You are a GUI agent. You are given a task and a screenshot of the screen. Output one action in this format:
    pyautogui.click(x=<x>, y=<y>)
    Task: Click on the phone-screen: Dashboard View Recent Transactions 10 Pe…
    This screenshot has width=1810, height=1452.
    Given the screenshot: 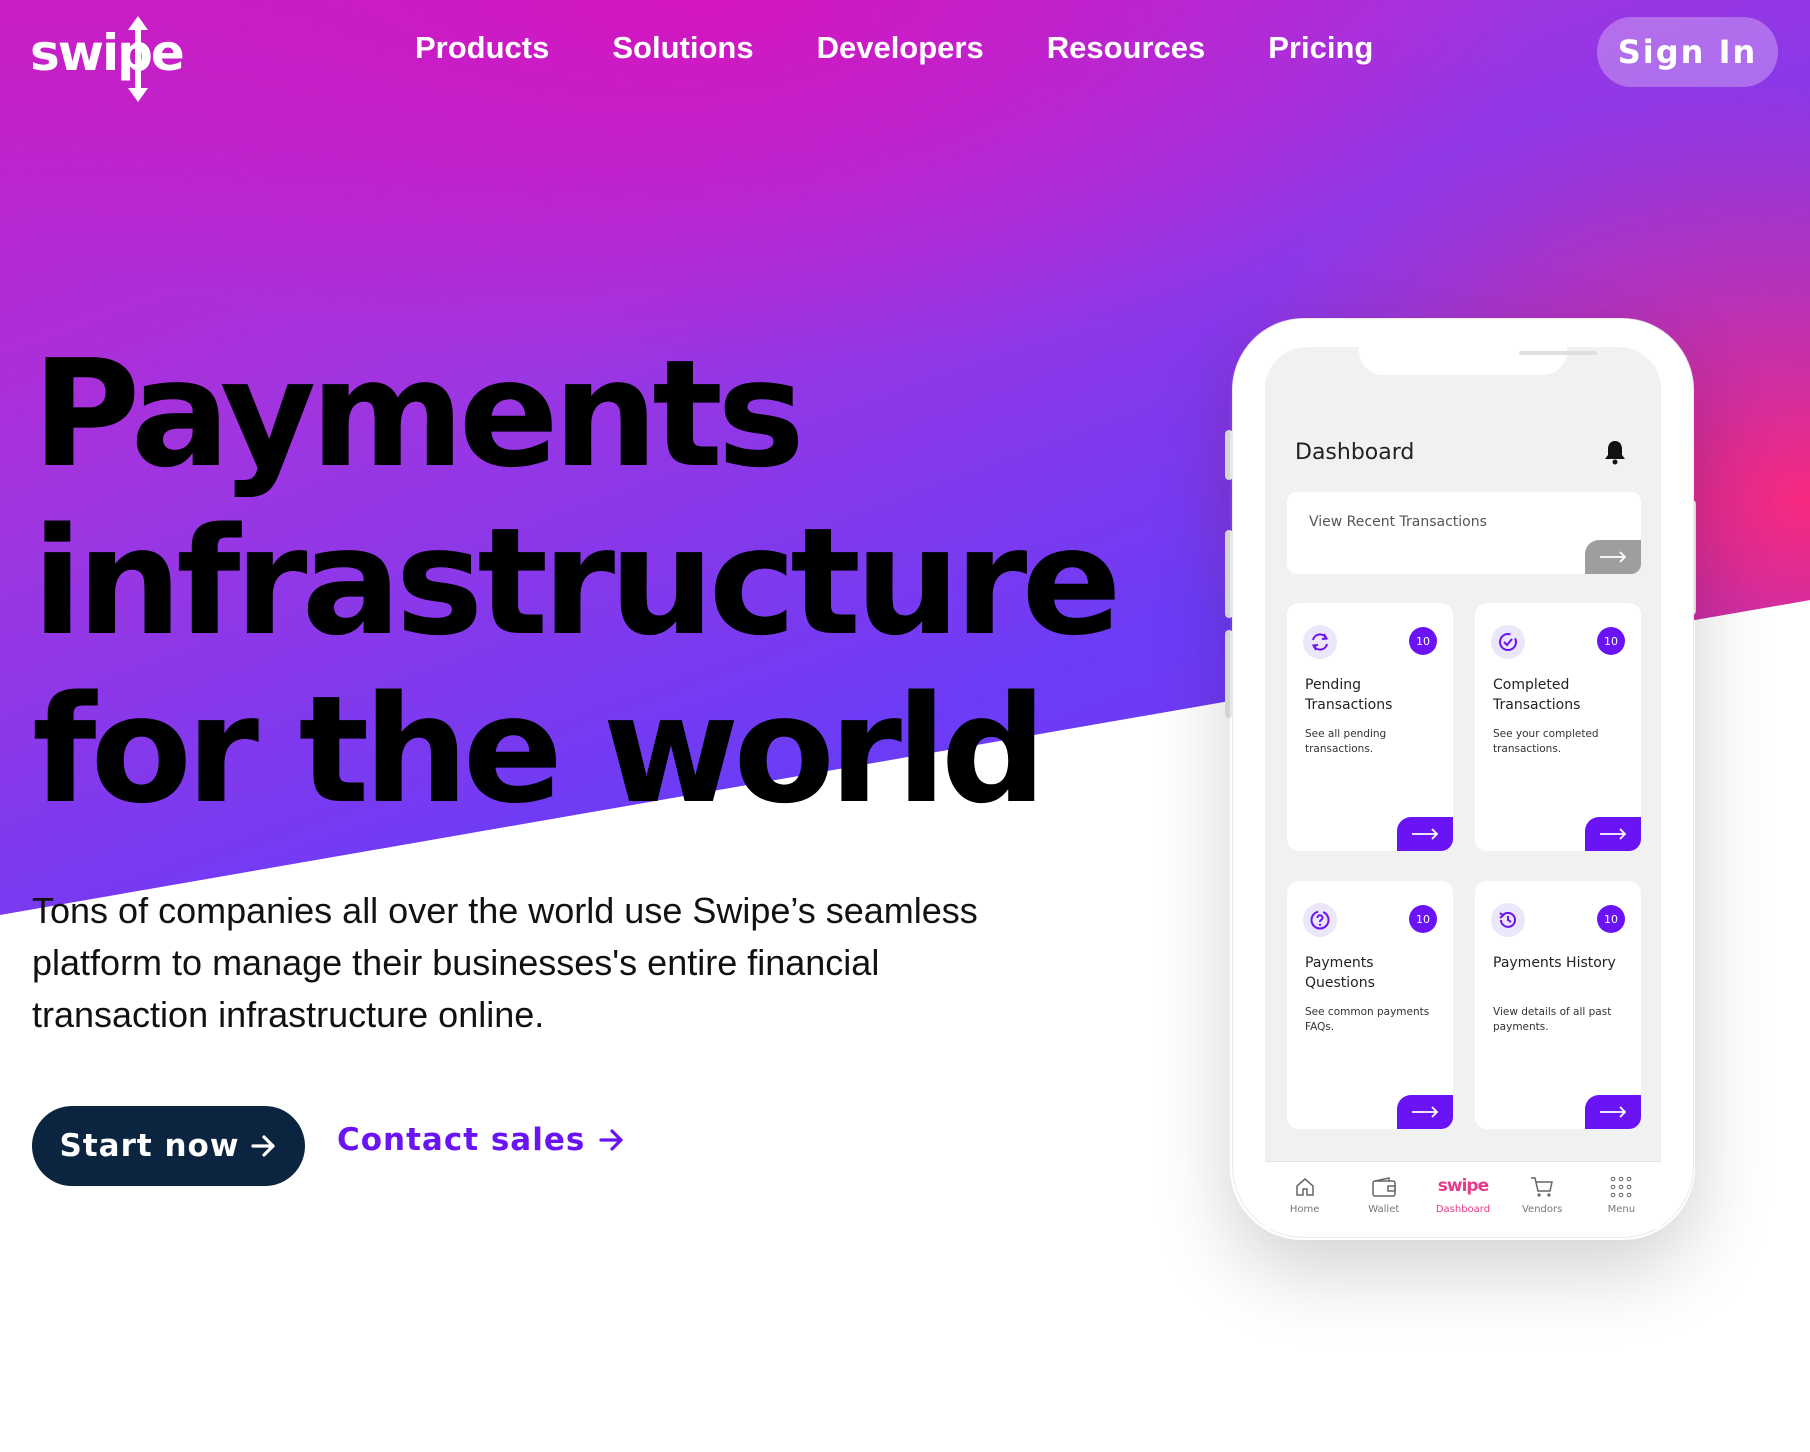 What is the action you would take?
    pyautogui.click(x=1463, y=768)
    